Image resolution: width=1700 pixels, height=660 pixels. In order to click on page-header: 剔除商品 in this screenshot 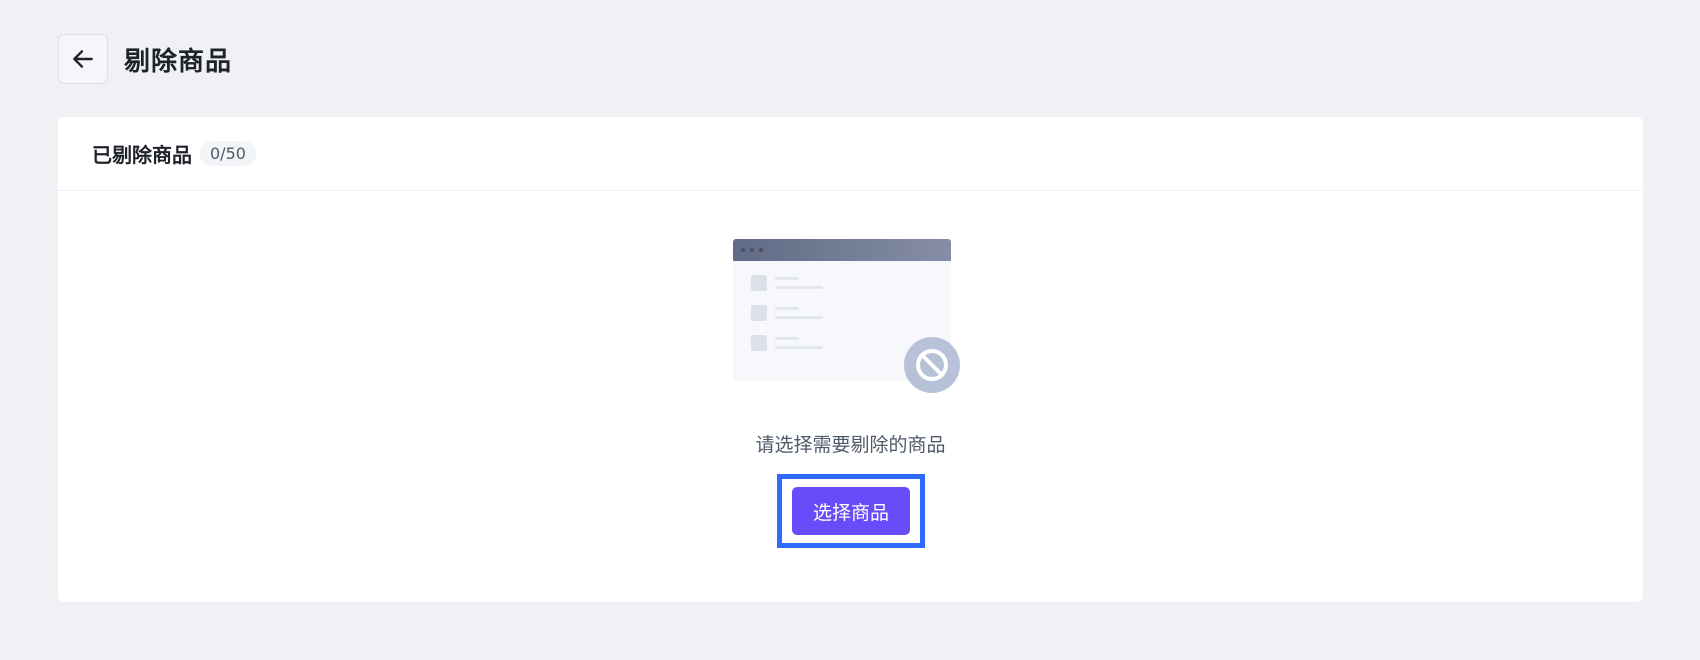, I will do `click(145, 59)`.